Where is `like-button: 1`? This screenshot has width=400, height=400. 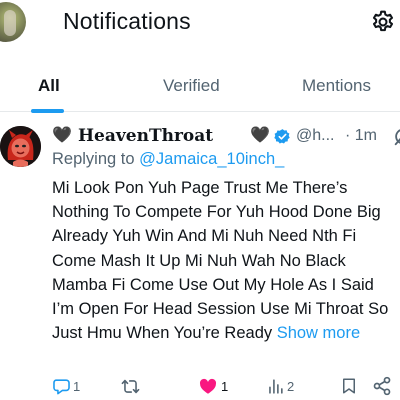
like-button: 1 is located at coordinates (213, 386).